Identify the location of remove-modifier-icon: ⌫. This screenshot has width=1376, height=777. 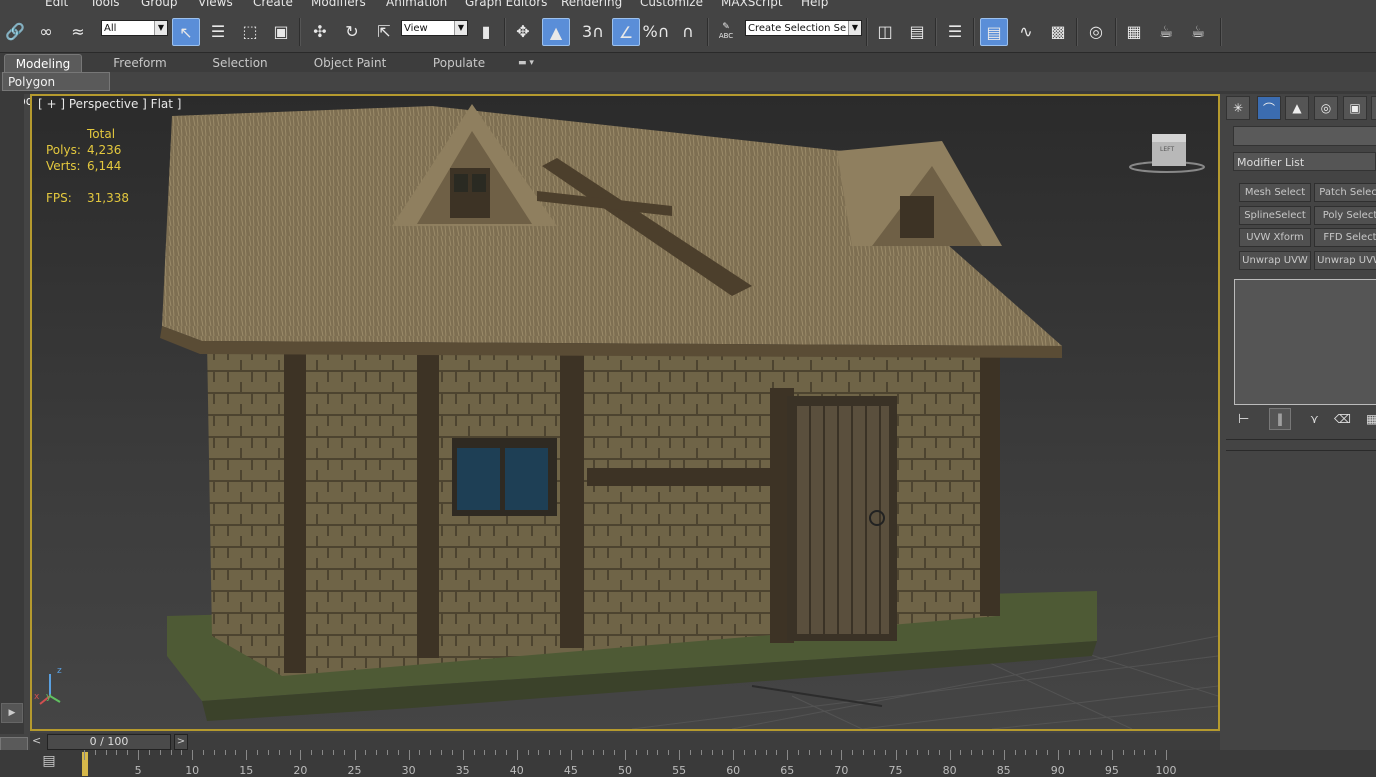
(1342, 419).